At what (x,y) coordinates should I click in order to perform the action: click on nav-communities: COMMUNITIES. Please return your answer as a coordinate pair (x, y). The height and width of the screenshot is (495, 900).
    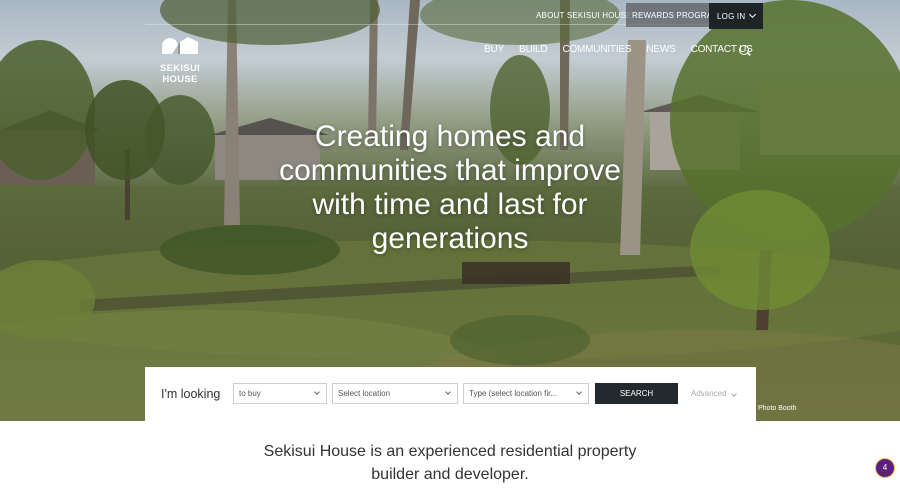
    Looking at the image, I should click on (596, 49).